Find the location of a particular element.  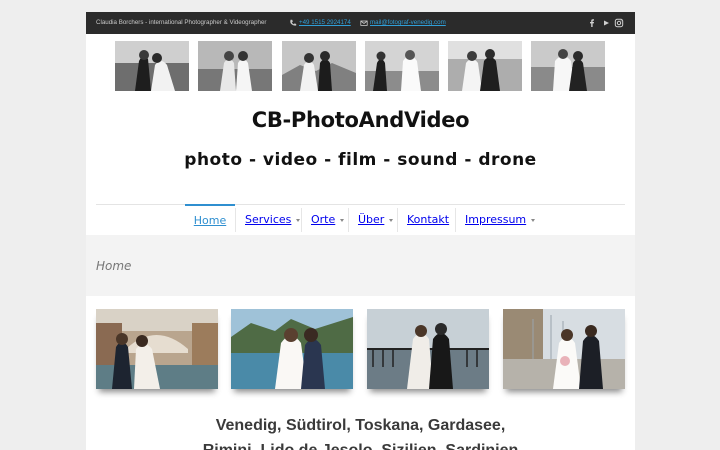

nav-item-ueber: Über is located at coordinates (376, 219).